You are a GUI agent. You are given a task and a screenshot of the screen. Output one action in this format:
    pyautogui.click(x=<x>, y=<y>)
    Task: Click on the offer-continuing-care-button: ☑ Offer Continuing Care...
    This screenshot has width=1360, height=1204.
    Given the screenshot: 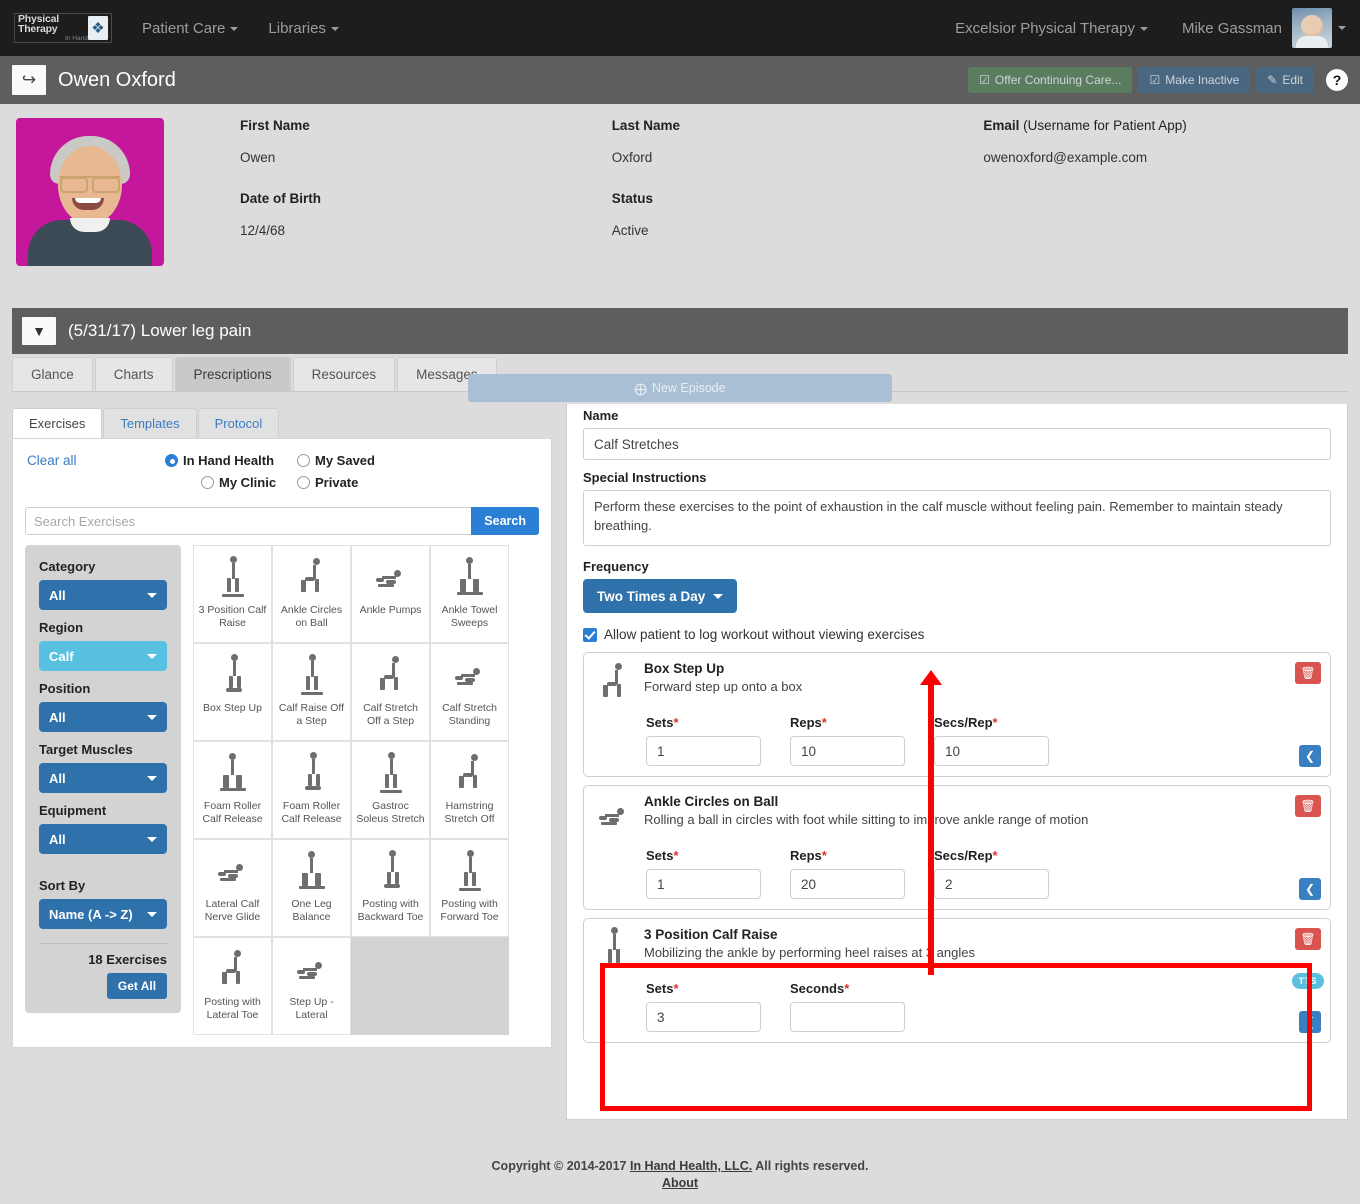 What is the action you would take?
    pyautogui.click(x=1050, y=80)
    